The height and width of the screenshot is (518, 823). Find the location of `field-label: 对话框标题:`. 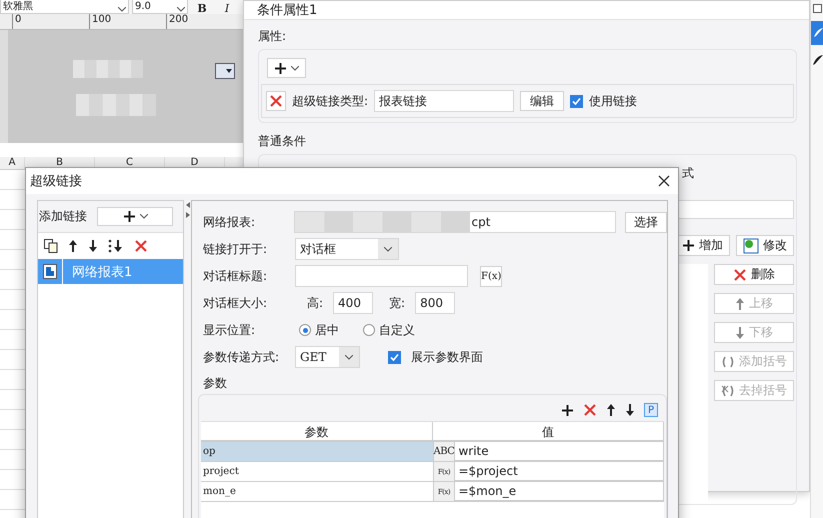

field-label: 对话框标题: is located at coordinates (235, 276).